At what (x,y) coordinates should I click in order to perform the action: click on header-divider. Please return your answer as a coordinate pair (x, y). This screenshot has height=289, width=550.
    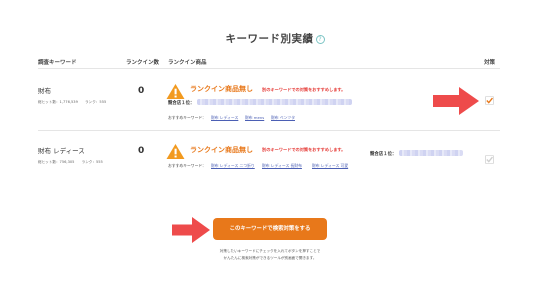
    Looking at the image, I should click on (269, 68).